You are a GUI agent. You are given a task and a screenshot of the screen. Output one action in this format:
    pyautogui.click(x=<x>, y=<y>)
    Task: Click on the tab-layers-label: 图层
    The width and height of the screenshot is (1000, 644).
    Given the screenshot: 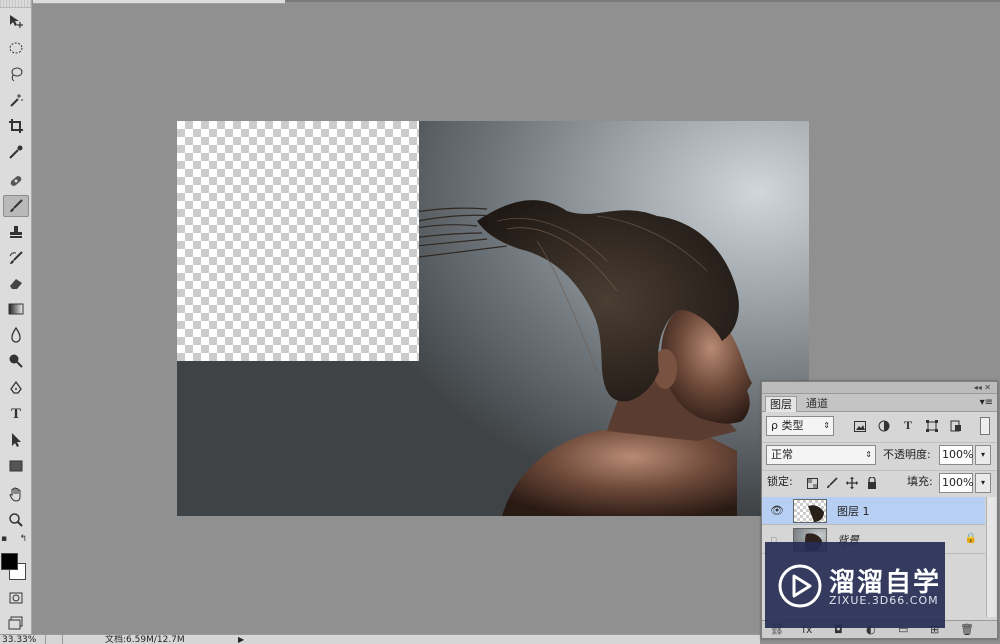 What is the action you would take?
    pyautogui.click(x=781, y=404)
    